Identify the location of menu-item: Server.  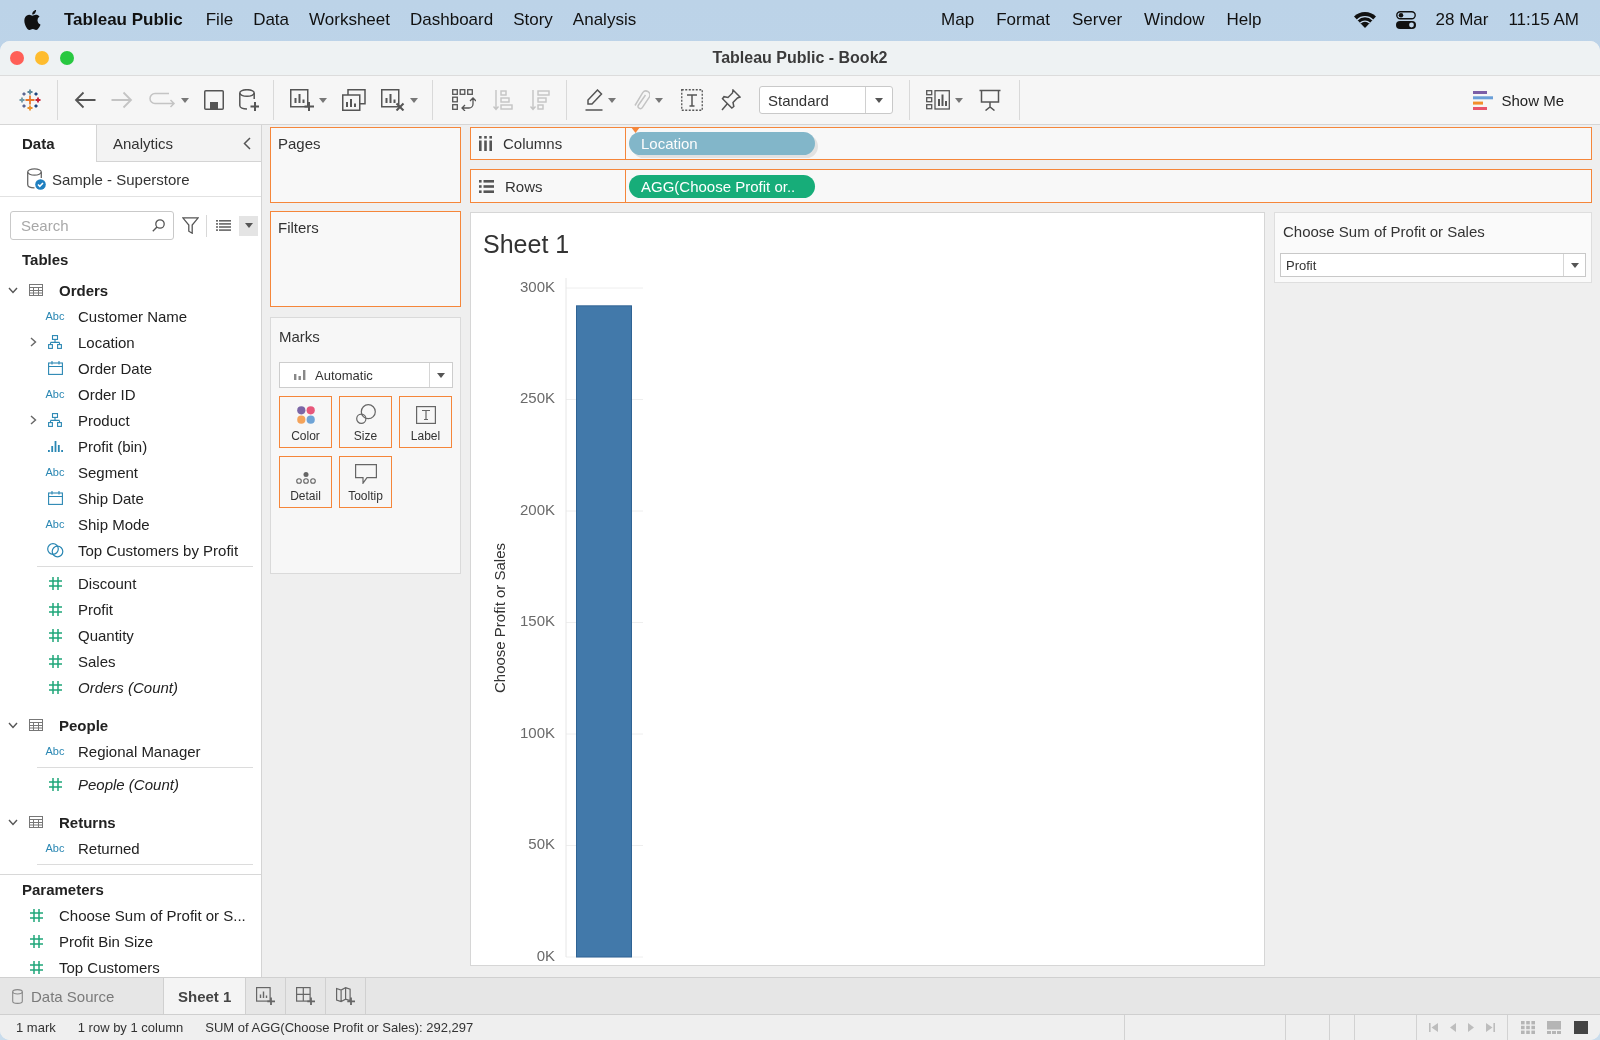
(1097, 20).